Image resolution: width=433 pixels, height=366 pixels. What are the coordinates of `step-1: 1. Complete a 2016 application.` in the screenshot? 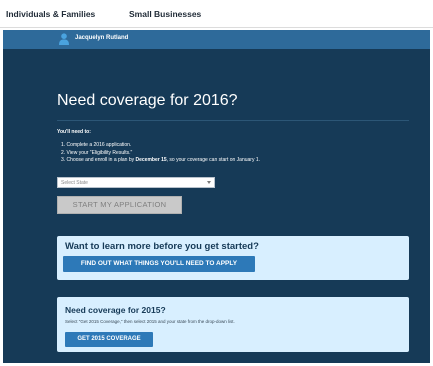 It's located at (96, 145).